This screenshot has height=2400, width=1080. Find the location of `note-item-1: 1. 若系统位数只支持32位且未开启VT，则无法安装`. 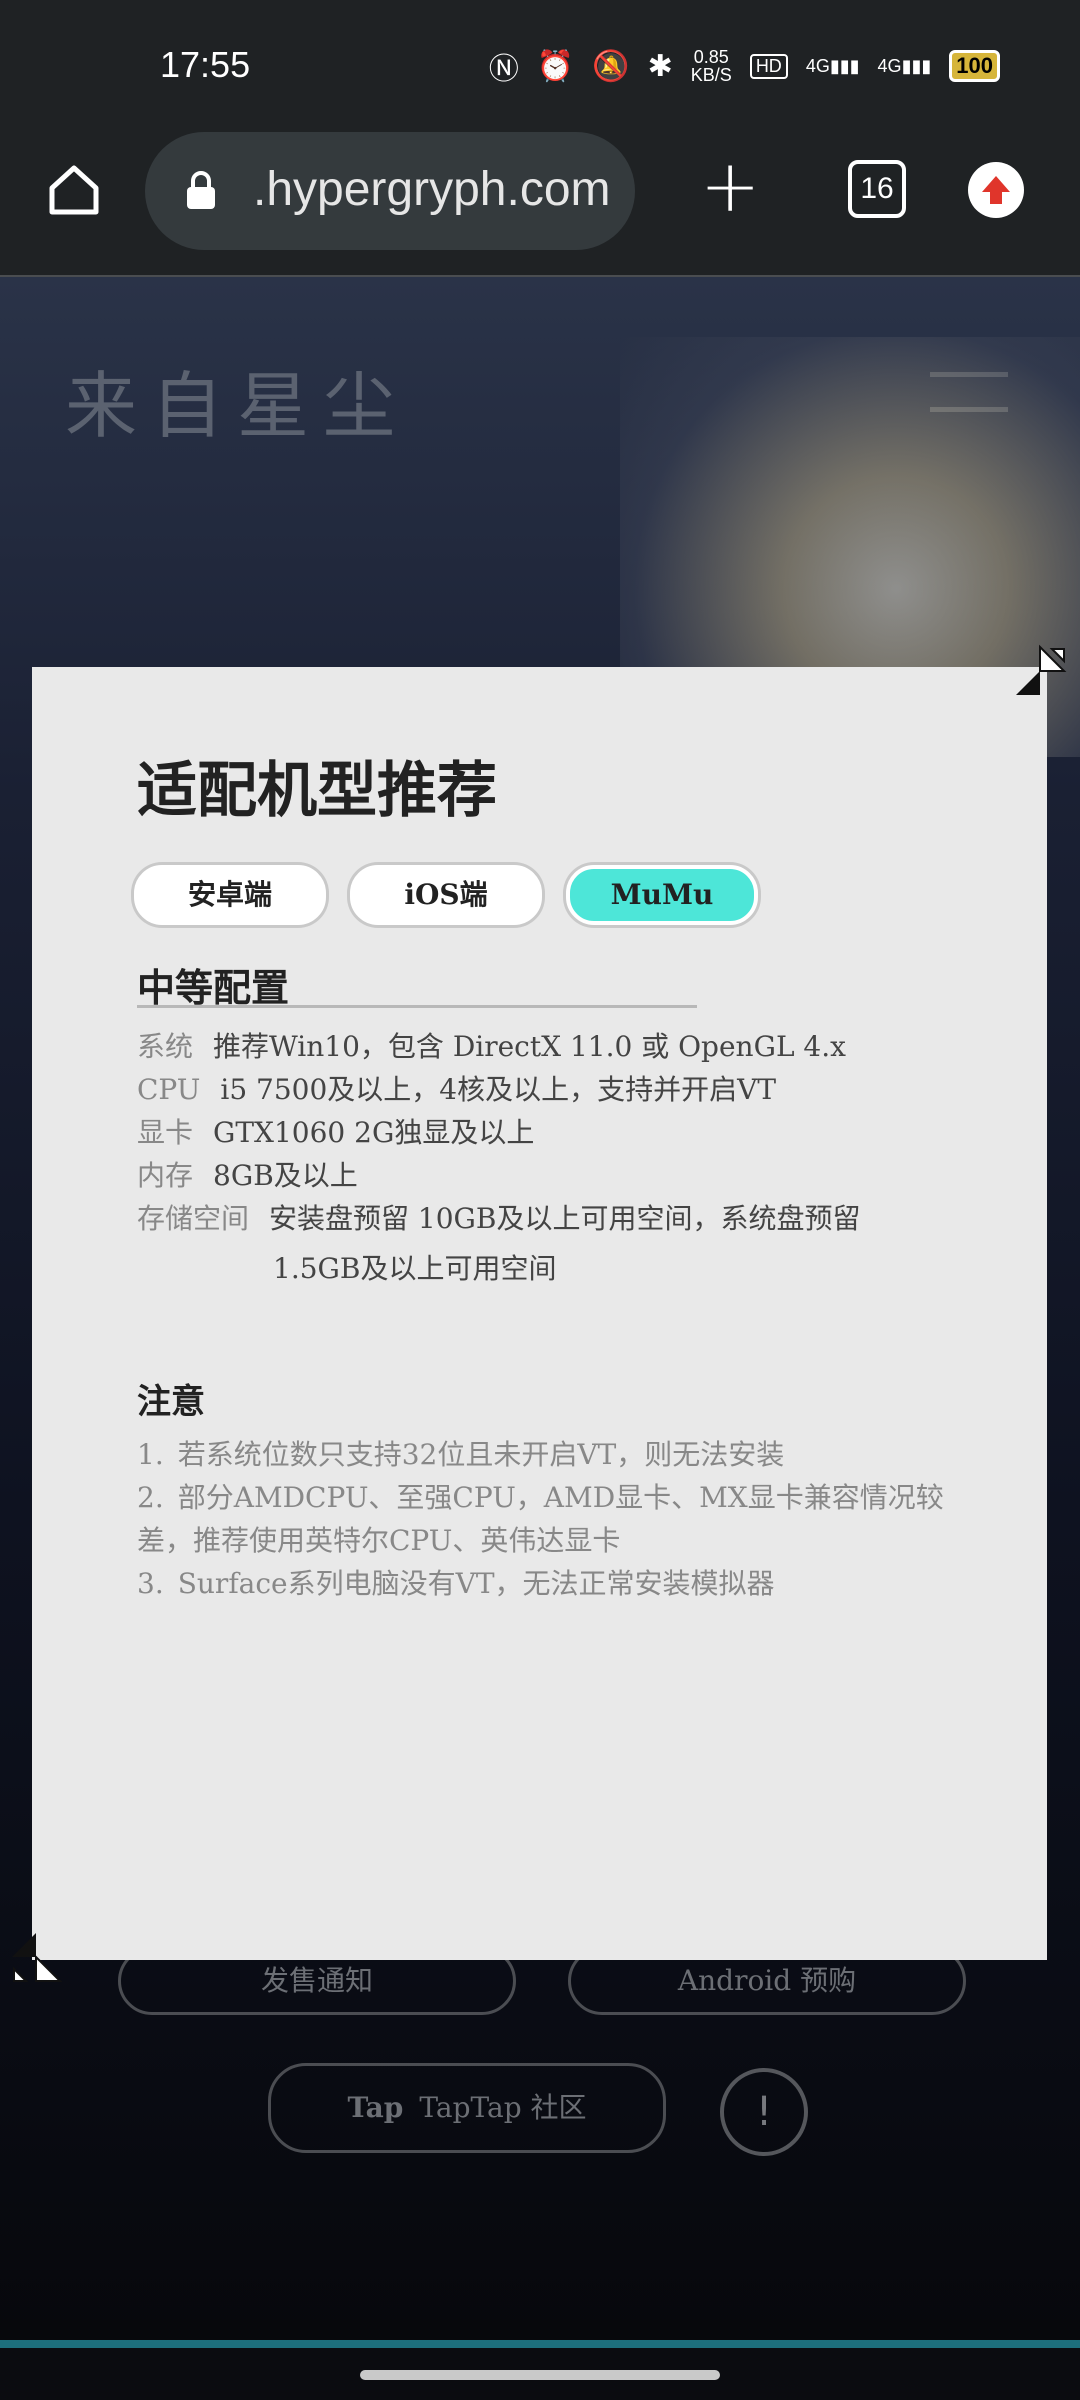

note-item-1: 1. 若系统位数只支持32位且未开启VT，则无法安装 is located at coordinates (461, 1454).